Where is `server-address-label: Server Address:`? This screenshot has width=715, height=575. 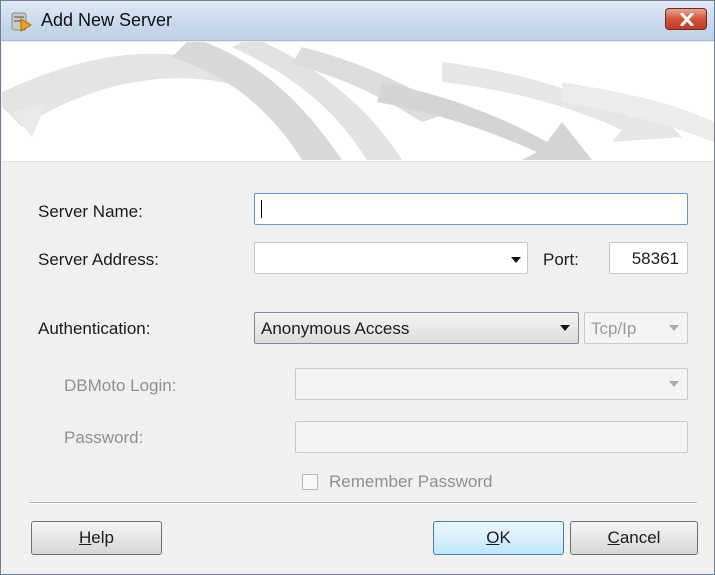 server-address-label: Server Address: is located at coordinates (98, 259).